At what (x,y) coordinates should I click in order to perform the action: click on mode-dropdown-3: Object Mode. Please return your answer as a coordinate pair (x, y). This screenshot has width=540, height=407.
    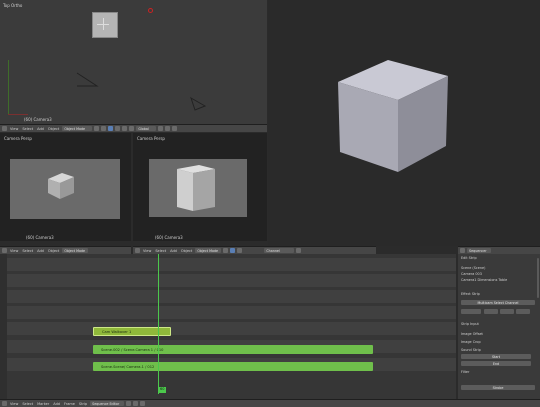
    Looking at the image, I should click on (208, 250).